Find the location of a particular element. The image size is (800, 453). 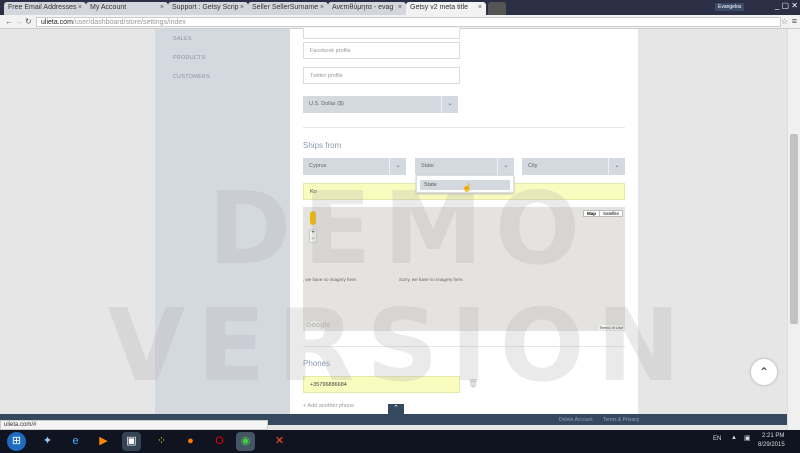

firefox-icon: ● is located at coordinates (190, 441).